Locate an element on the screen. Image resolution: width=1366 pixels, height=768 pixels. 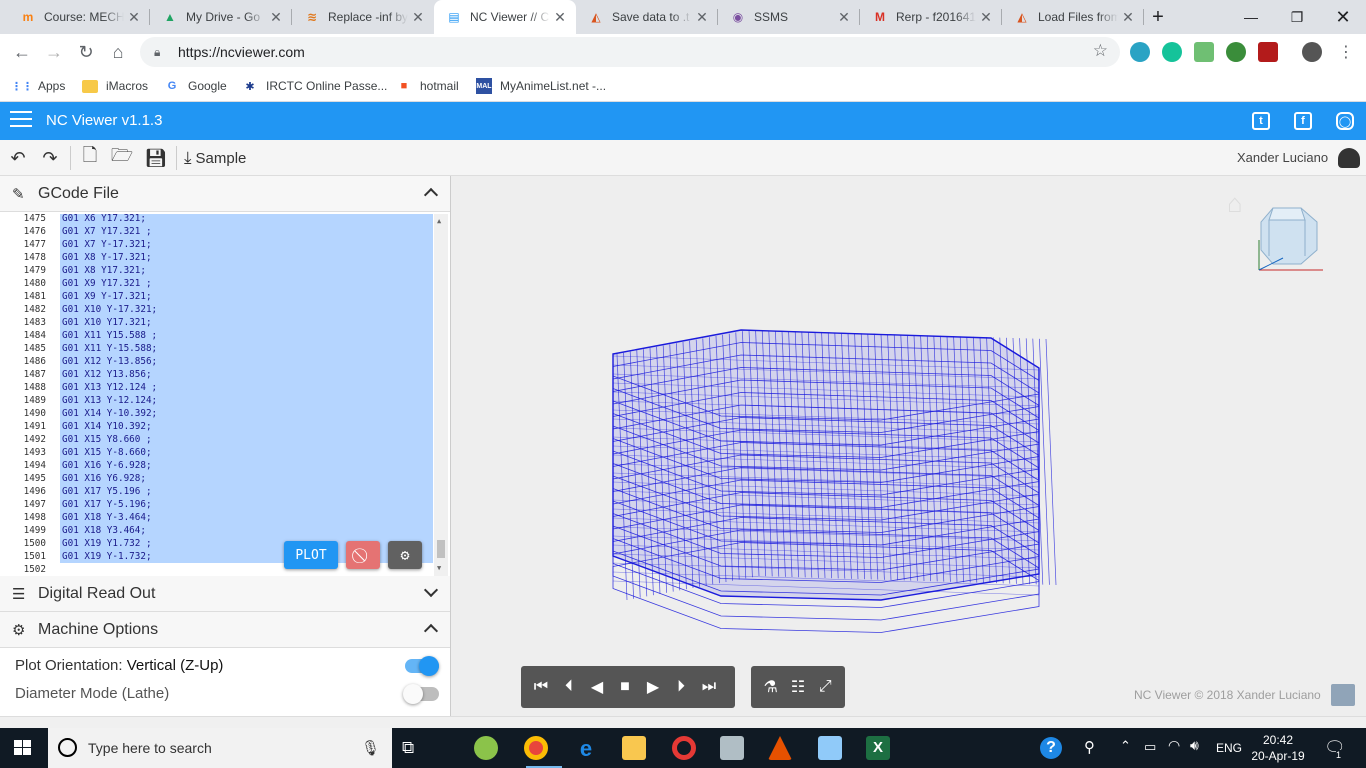
browser-tab: ◭ Save data to .t ✕ is located at coordinates (647, 17).